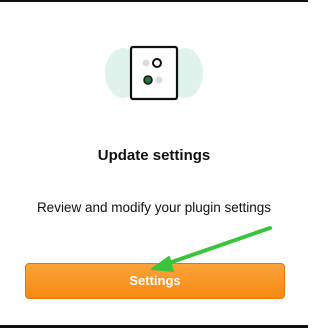 This screenshot has width=320, height=328. Describe the element at coordinates (154, 207) in the screenshot. I see `card-description: Review and modify your plugin settings` at that location.